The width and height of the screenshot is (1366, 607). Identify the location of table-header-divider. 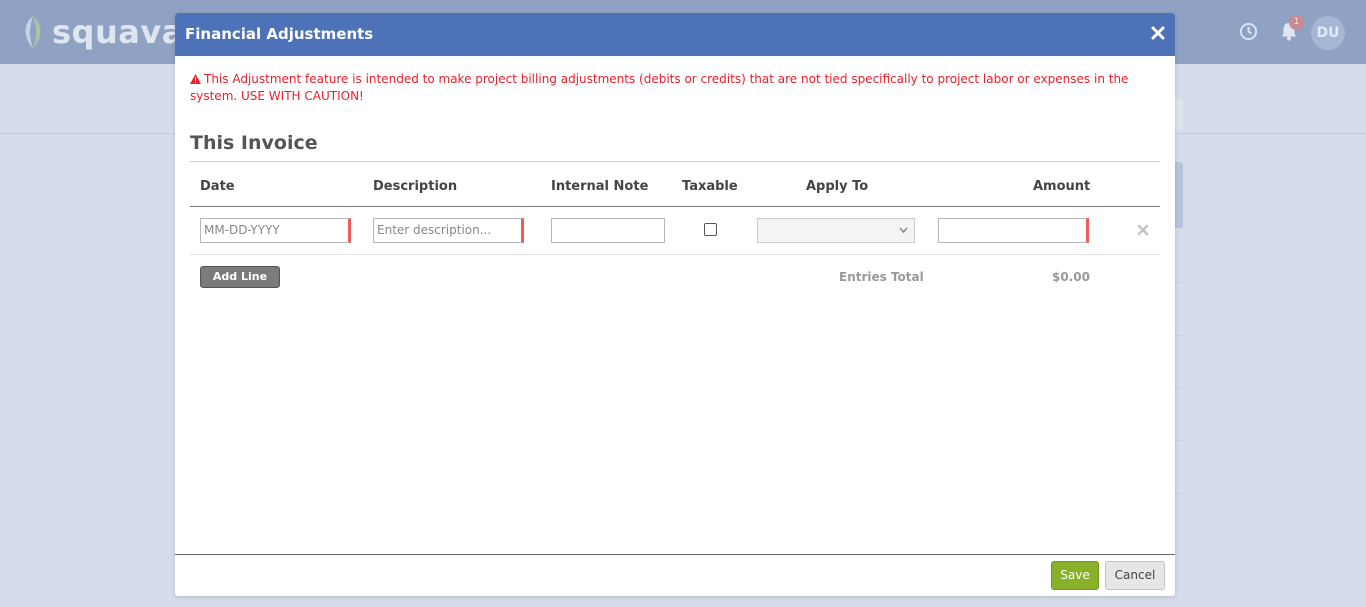
(675, 206).